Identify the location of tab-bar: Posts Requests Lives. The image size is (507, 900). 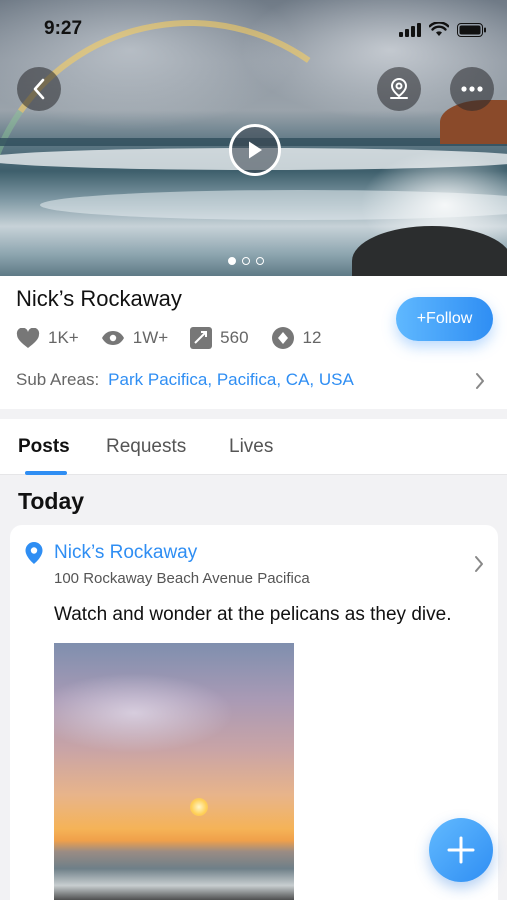
(253, 447).